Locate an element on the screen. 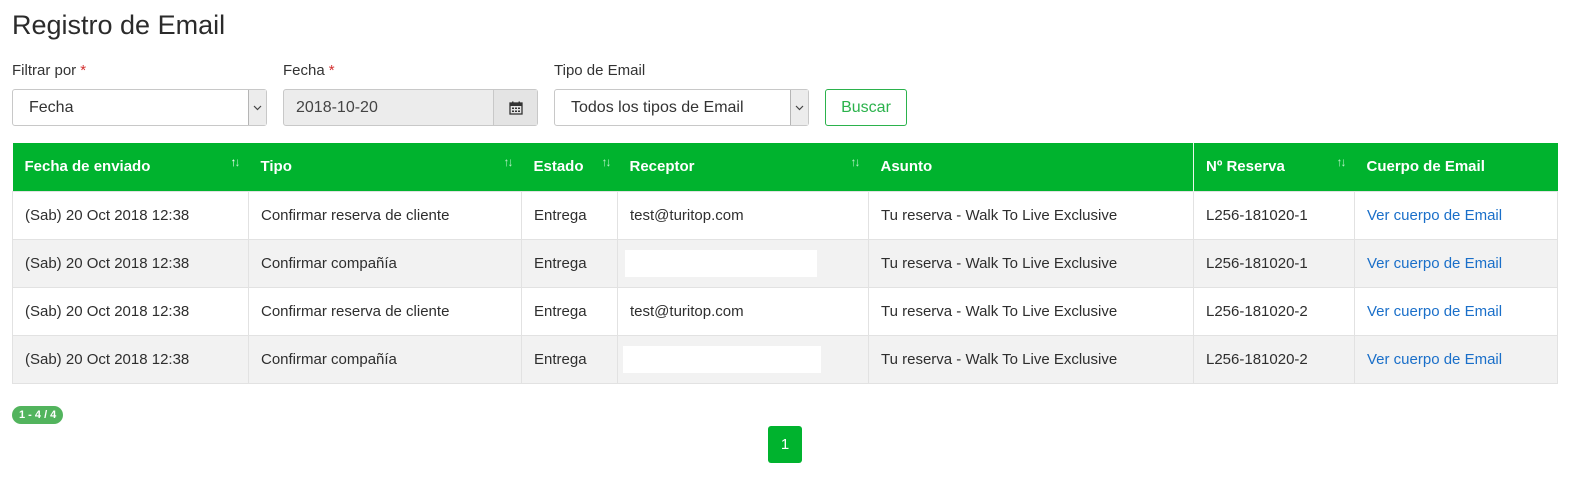  result-count-badge: 1 - 4 / 4 is located at coordinates (38, 415).